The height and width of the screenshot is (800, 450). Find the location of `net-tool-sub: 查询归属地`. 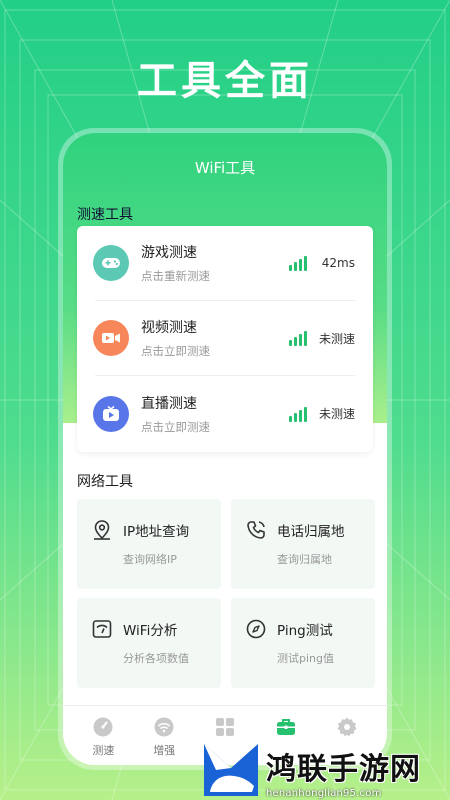

net-tool-sub: 查询归属地 is located at coordinates (304, 559).